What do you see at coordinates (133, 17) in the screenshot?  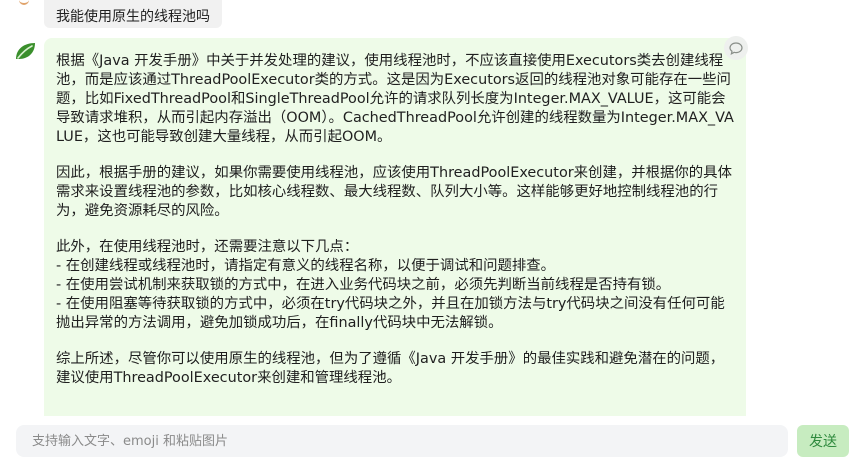 I see `user-message-text: 我能使用原生的线程池吗` at bounding box center [133, 17].